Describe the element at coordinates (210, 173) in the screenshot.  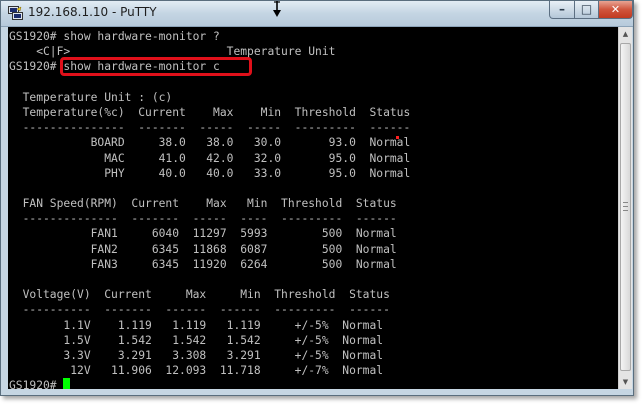
I see `terminal-line: PHY 40.0 40.0 33.0 95.0 Normal` at that location.